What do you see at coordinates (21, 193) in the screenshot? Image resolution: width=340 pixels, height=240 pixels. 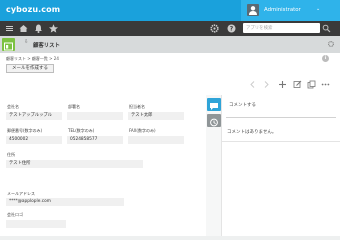 I see `email-label: メールアドレス` at bounding box center [21, 193].